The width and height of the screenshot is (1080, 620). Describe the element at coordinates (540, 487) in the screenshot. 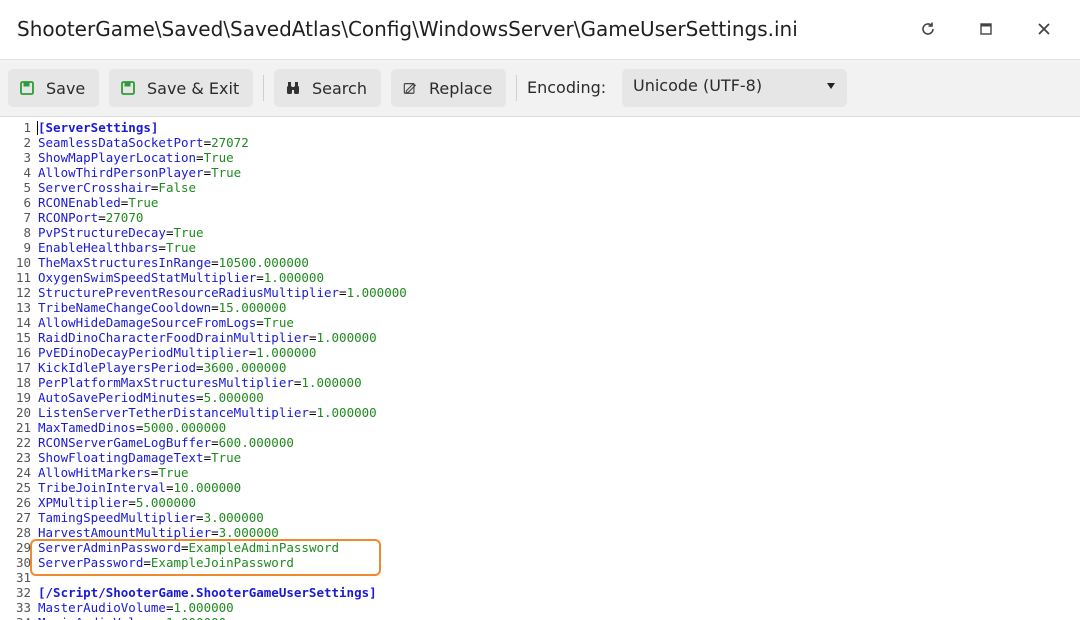

I see `code-line: 25 TribeJoinInterval=10.000000` at that location.